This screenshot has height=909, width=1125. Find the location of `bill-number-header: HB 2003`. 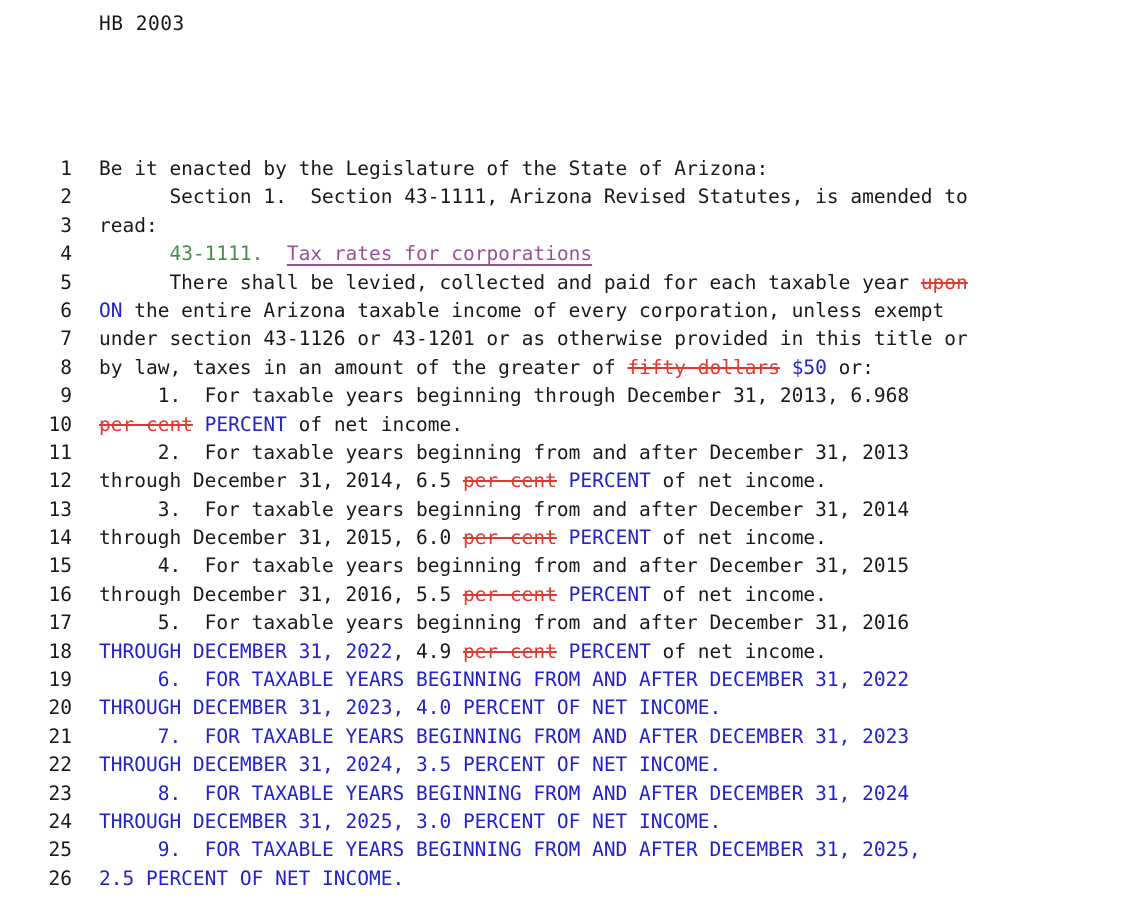

bill-number-header: HB 2003 is located at coordinates (142, 23).